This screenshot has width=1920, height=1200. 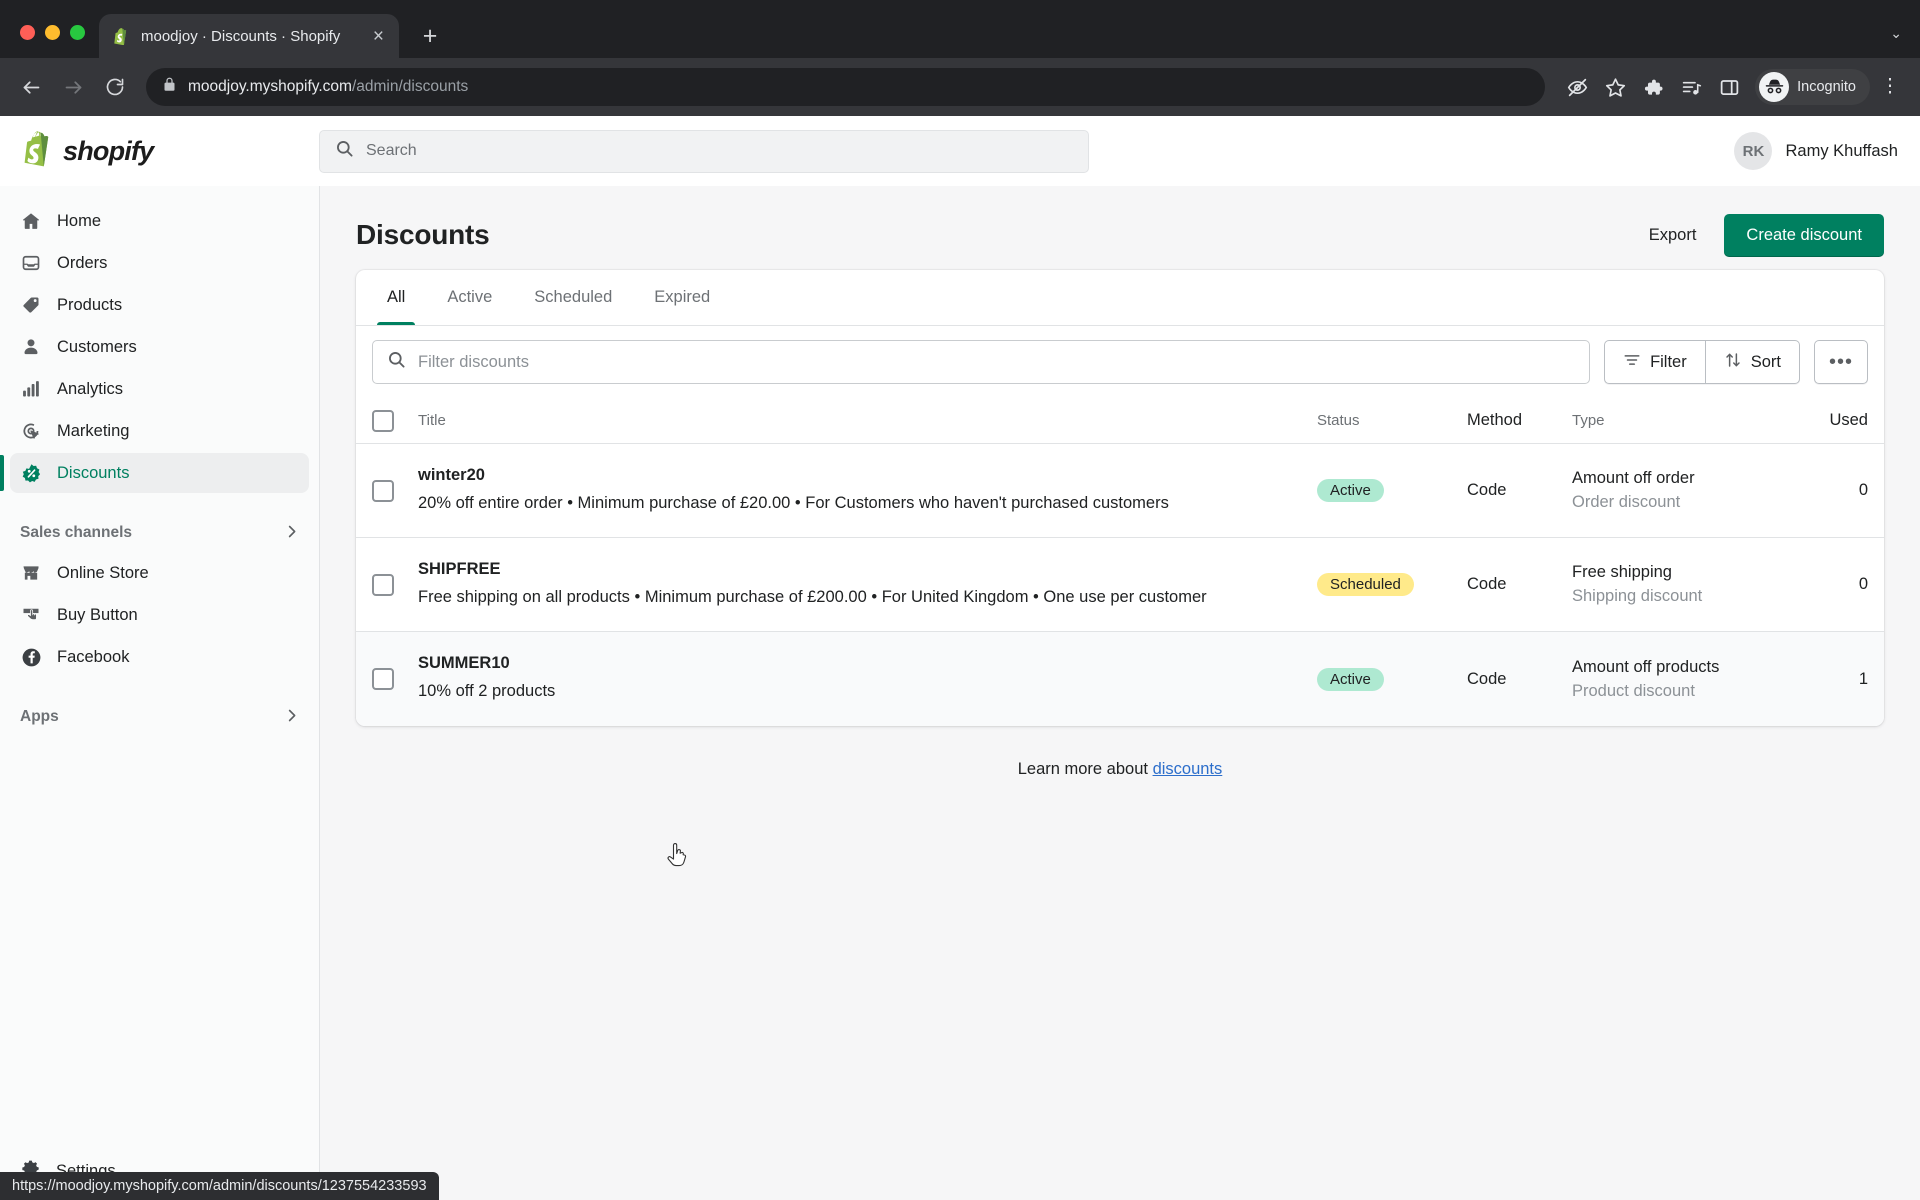 What do you see at coordinates (159, 389) in the screenshot?
I see `sidebar-item-analytics: Analytics` at bounding box center [159, 389].